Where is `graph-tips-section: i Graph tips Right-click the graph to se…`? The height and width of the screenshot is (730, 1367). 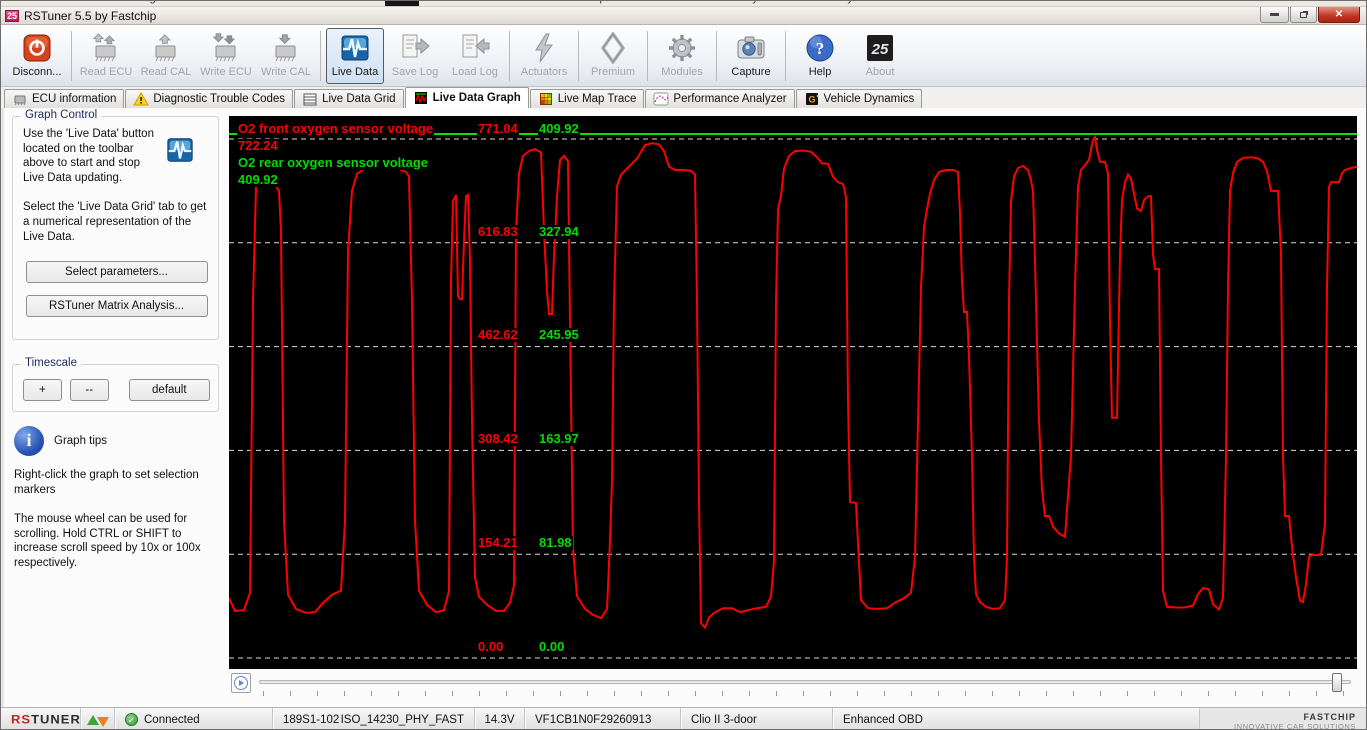
graph-tips-section: i Graph tips Right-click the graph to se… is located at coordinates (115, 498).